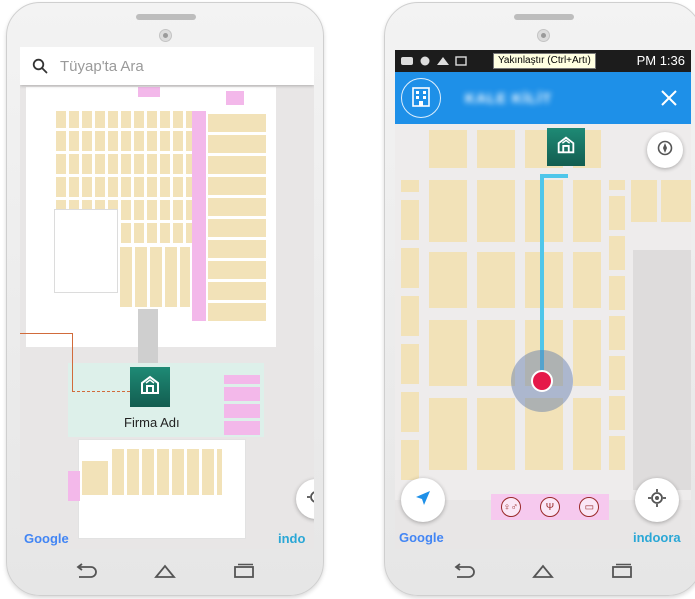 This screenshot has width=695, height=599. What do you see at coordinates (292, 538) in the screenshot?
I see `indoora-attribution: indo` at bounding box center [292, 538].